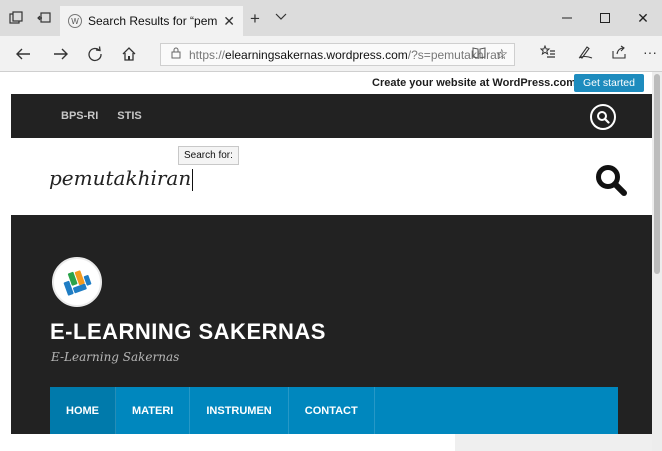 The image size is (662, 451). I want to click on menu-item-instrumen: INSTRUMEN, so click(239, 410).